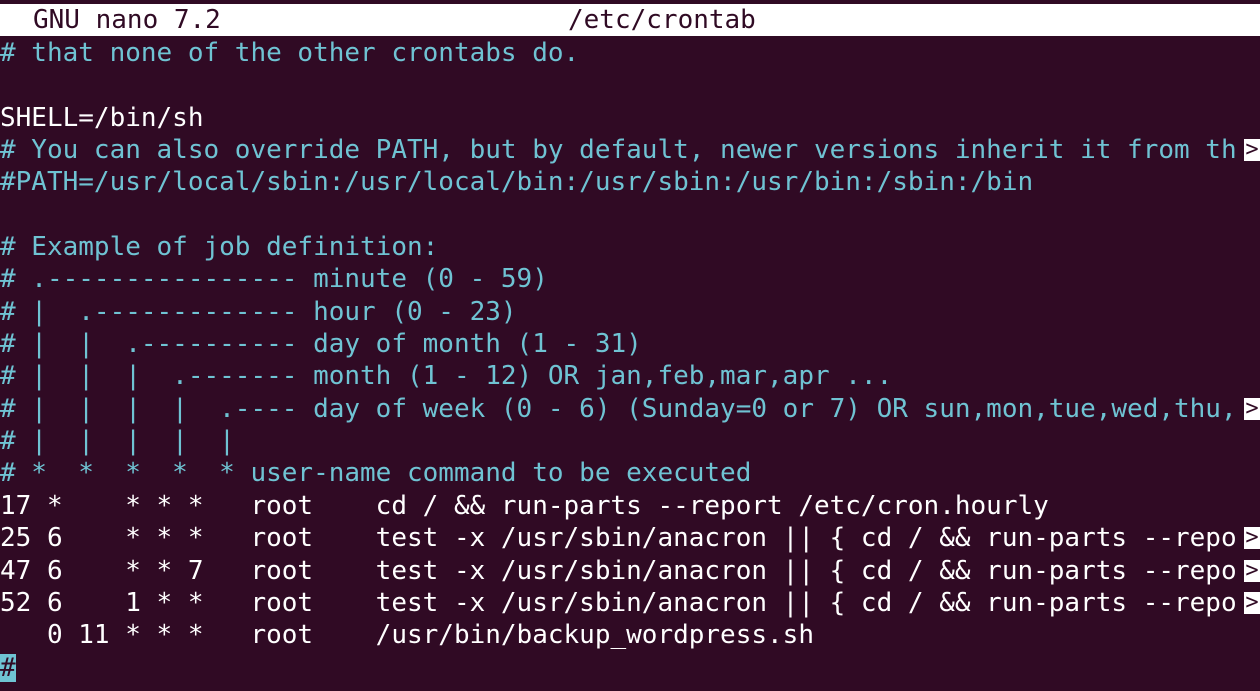 The width and height of the screenshot is (1260, 691). I want to click on editor-line: # | | | | |, so click(630, 441).